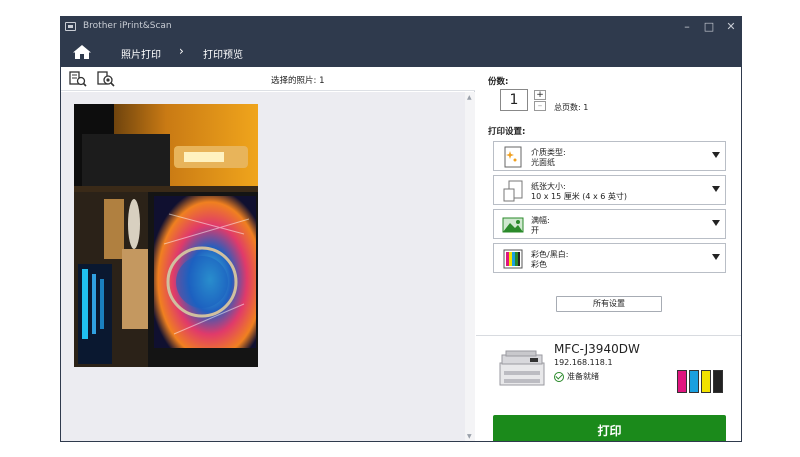 Image resolution: width=800 pixels, height=457 pixels. What do you see at coordinates (709, 27) in the screenshot?
I see `maximize-button: □` at bounding box center [709, 27].